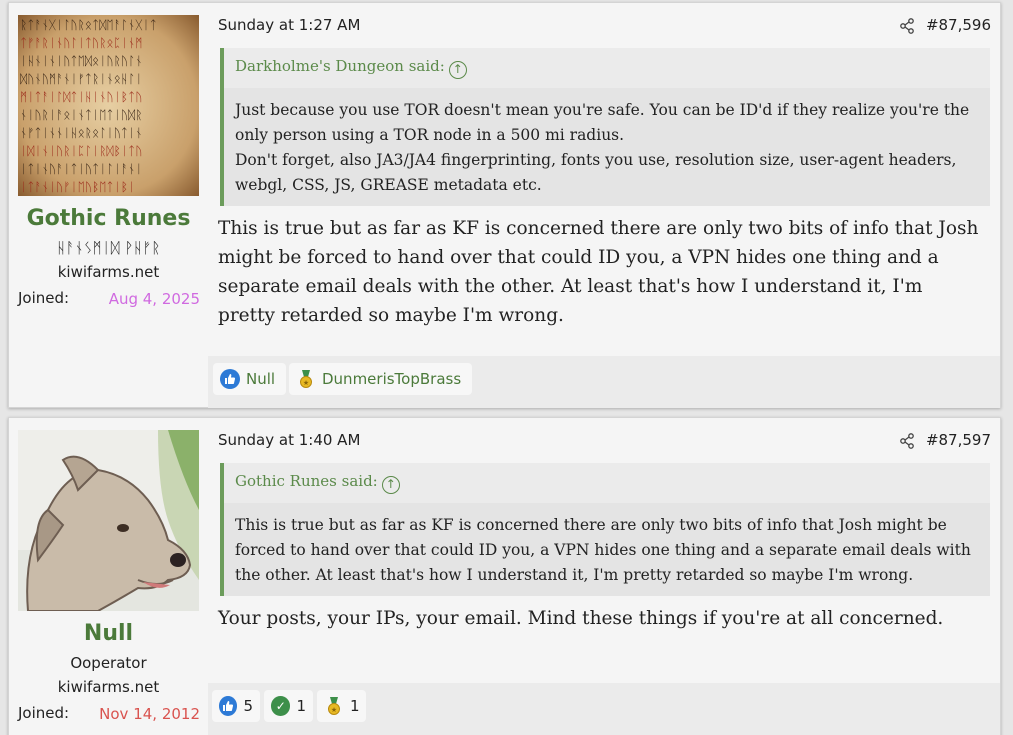 This screenshot has height=735, width=1013. I want to click on reaction-agree: ✓ 1, so click(288, 706).